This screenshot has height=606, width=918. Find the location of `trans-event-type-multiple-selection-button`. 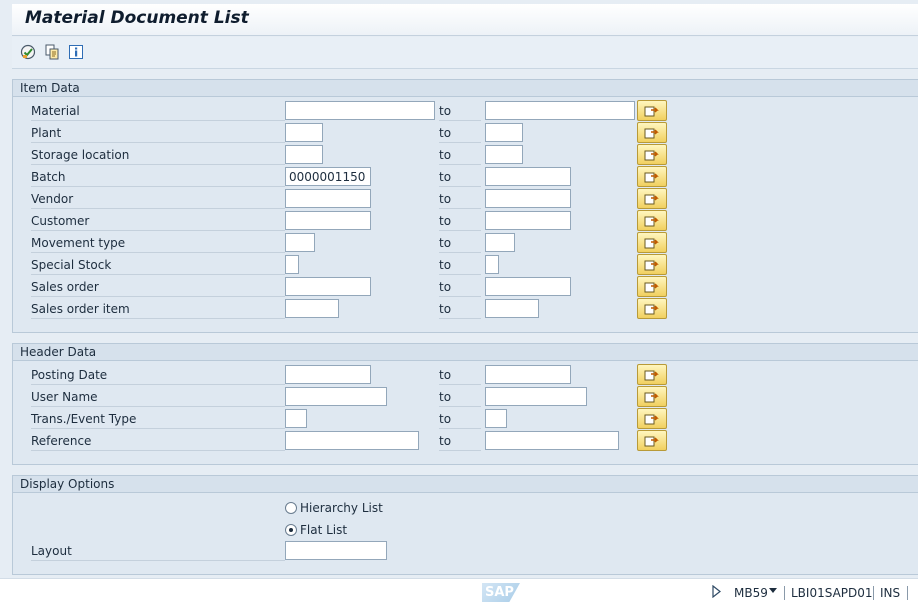

trans-event-type-multiple-selection-button is located at coordinates (652, 418).